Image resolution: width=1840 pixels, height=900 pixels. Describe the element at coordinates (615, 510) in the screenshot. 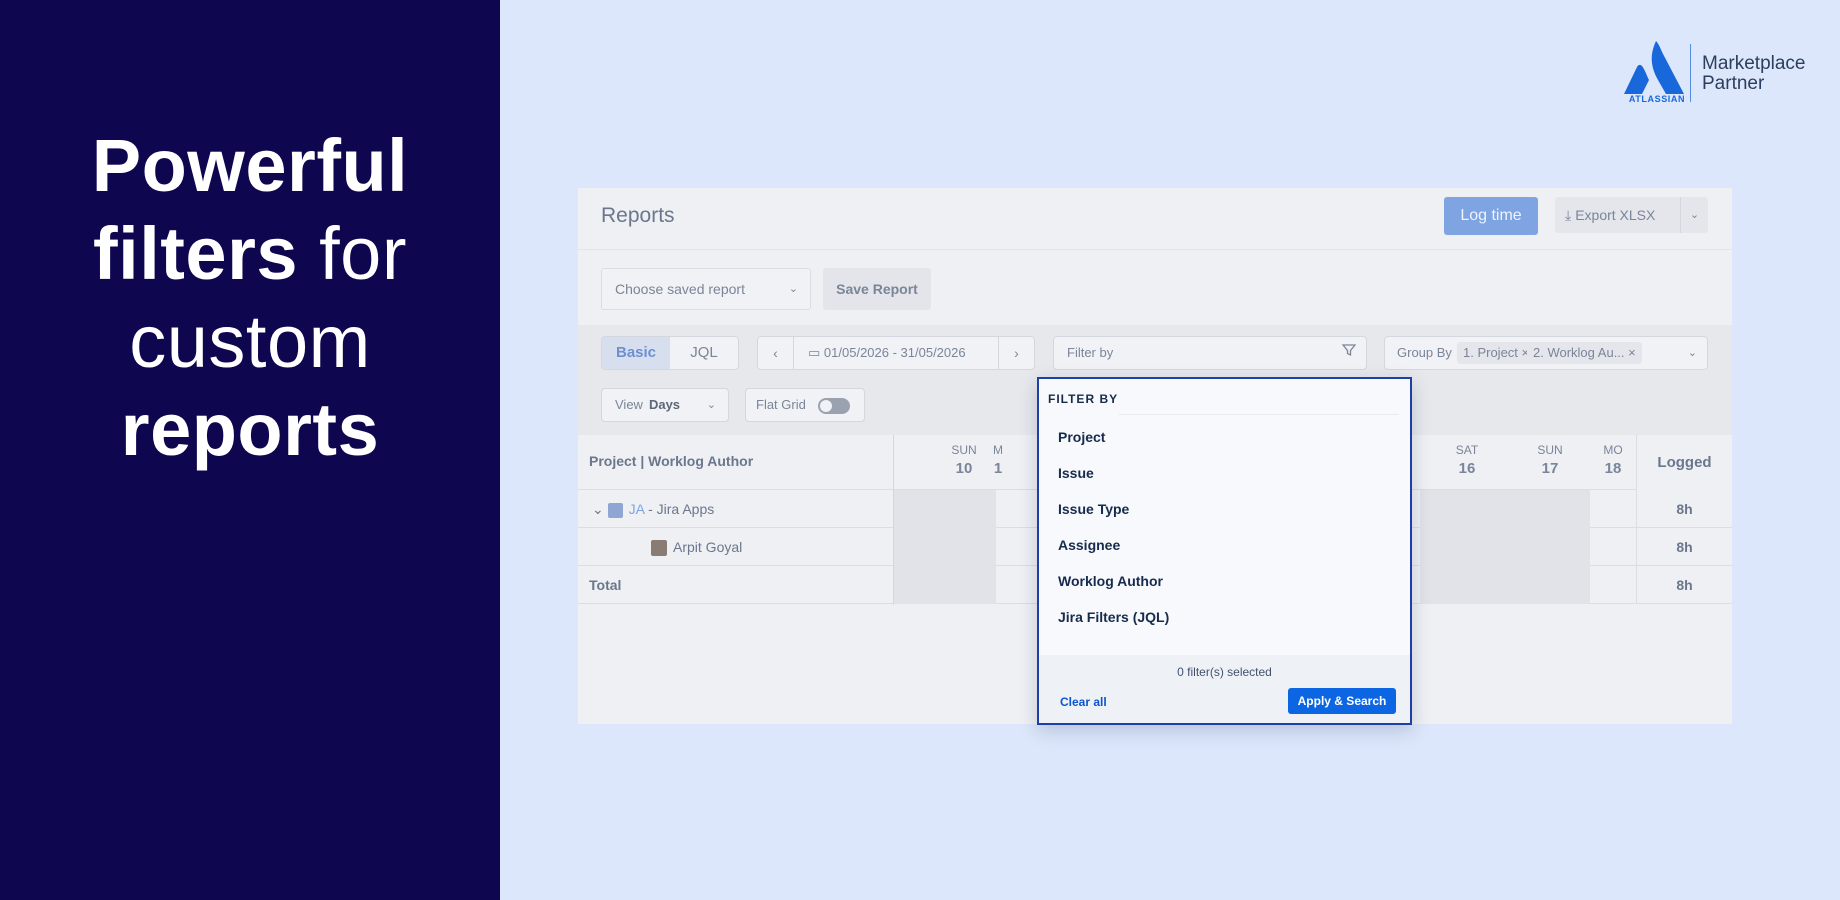

I see `project-icon` at that location.